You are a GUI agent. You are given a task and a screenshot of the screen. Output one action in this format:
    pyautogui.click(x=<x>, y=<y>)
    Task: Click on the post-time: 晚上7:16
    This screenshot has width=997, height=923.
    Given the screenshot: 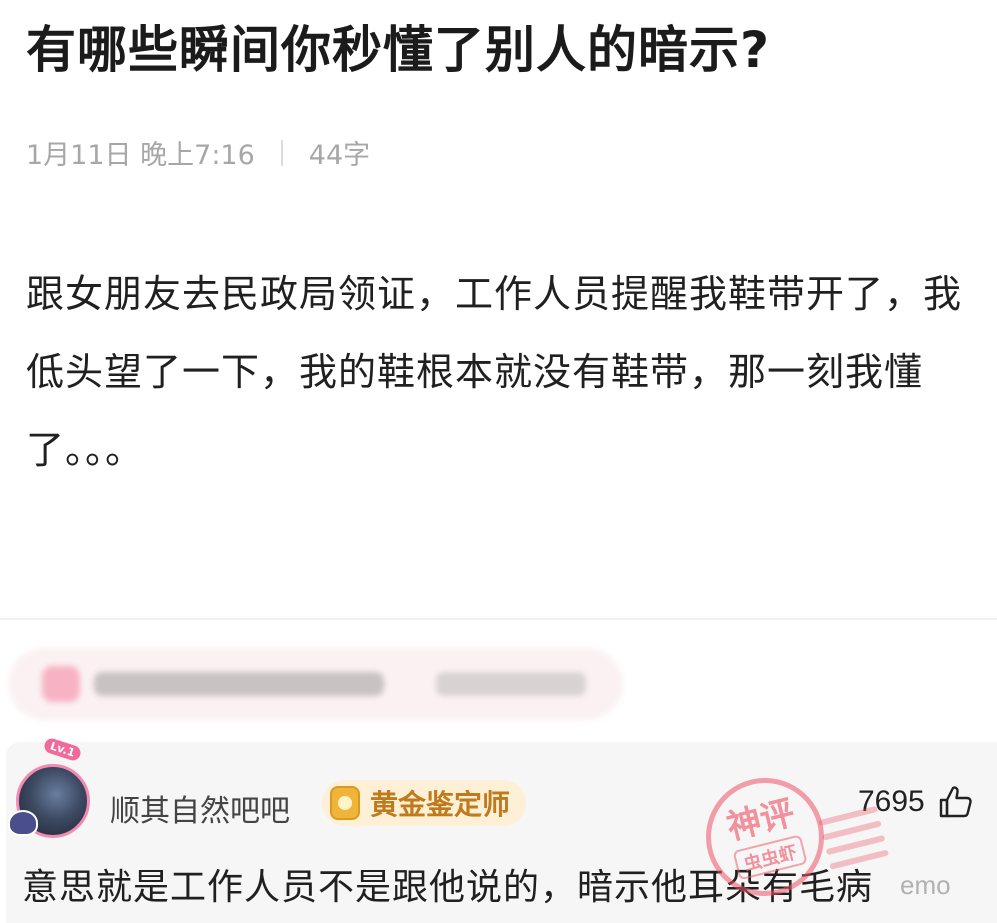 What is the action you would take?
    pyautogui.click(x=197, y=155)
    